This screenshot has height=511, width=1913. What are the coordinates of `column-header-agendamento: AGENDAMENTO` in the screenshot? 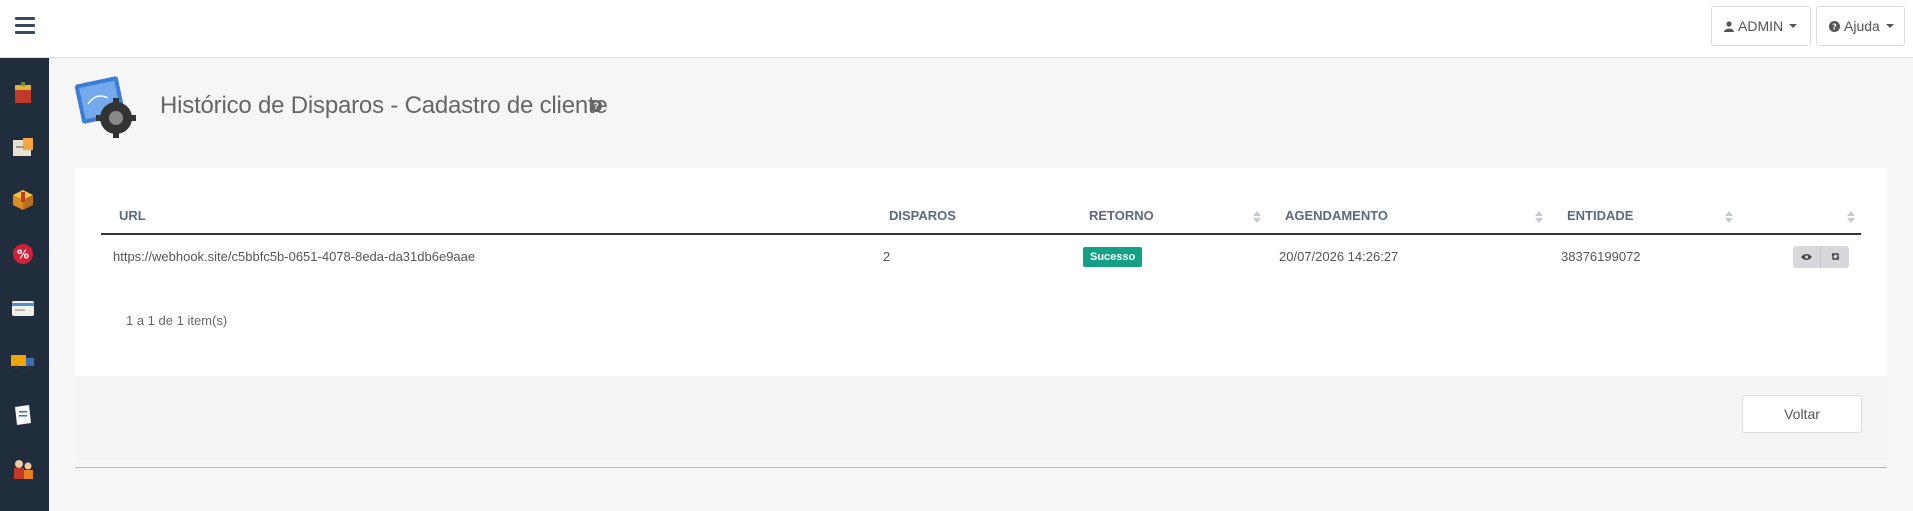 It's located at (1408, 216).